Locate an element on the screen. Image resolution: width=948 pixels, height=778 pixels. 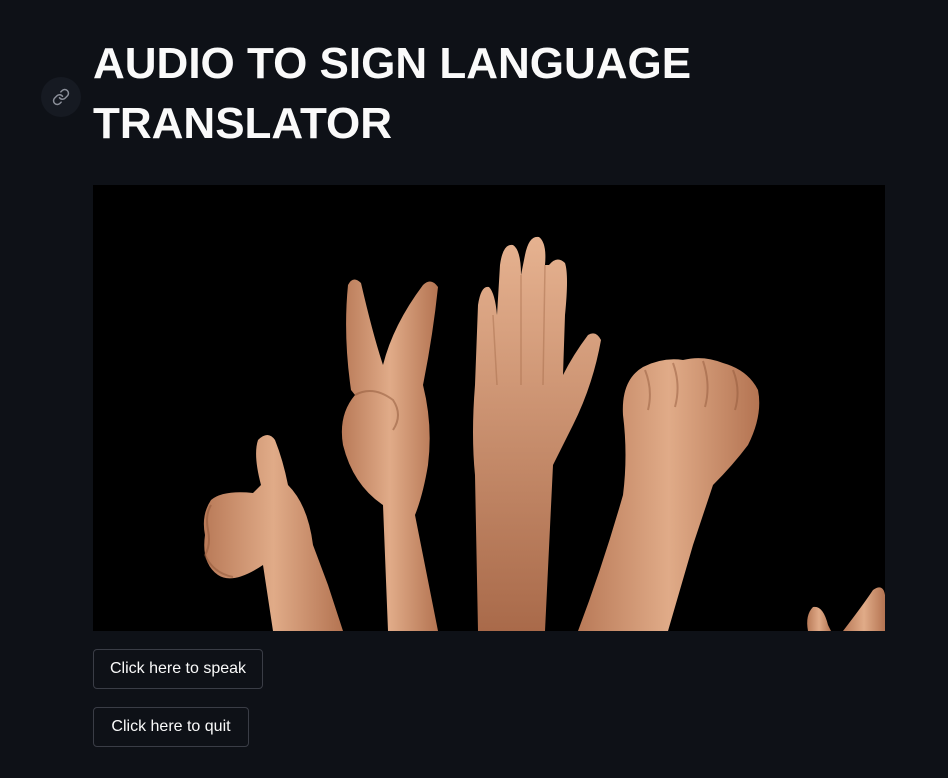
page-title: AUDIO TO SIGN LANGUAGE TRANSLATOR is located at coordinates (392, 93).